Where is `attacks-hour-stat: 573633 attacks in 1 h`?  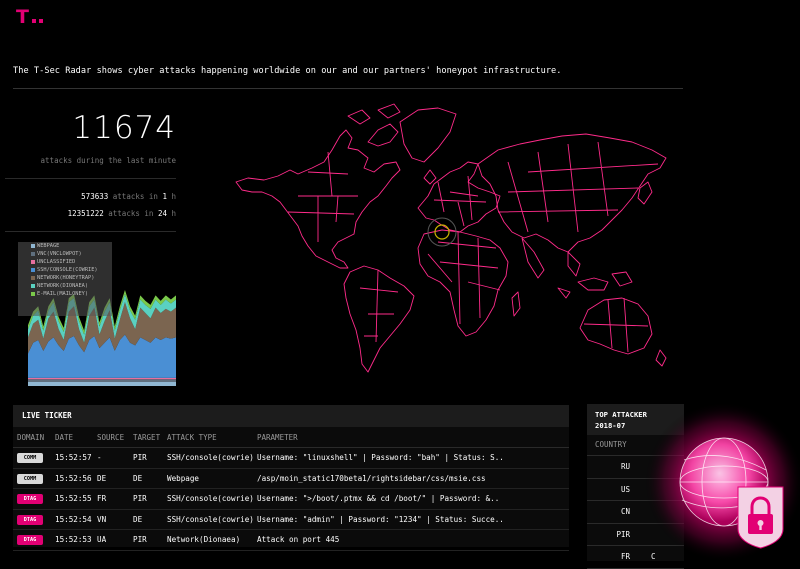 attacks-hour-stat: 573633 attacks in 1 h is located at coordinates (128, 196).